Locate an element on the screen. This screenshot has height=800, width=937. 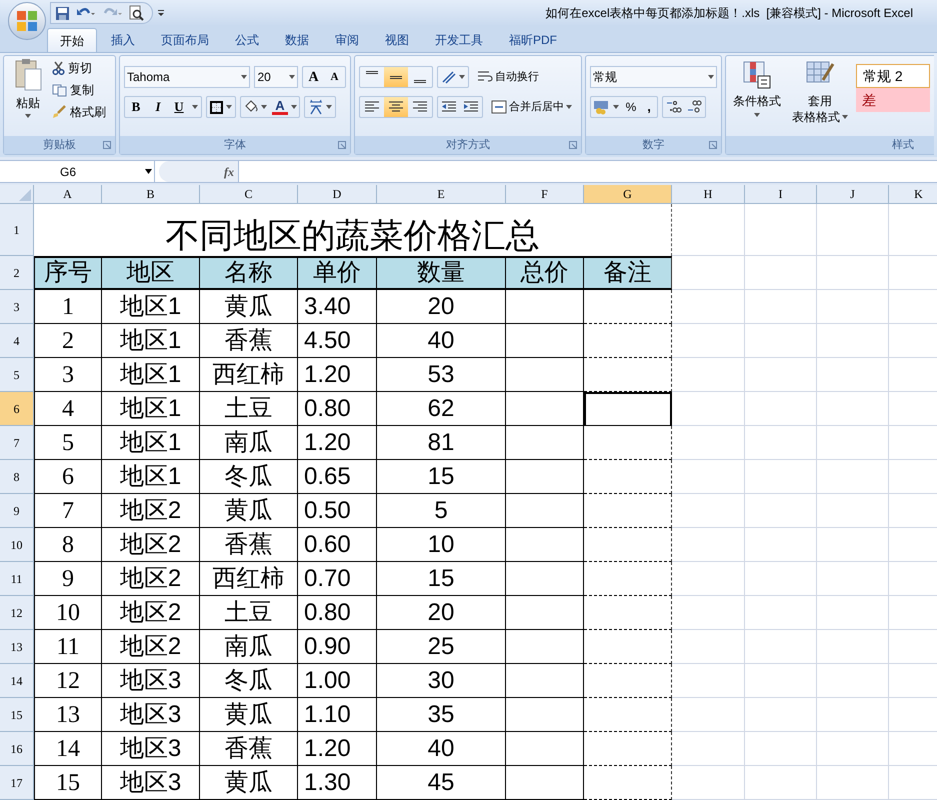
shrink-font-button: A is located at coordinates (334, 77).